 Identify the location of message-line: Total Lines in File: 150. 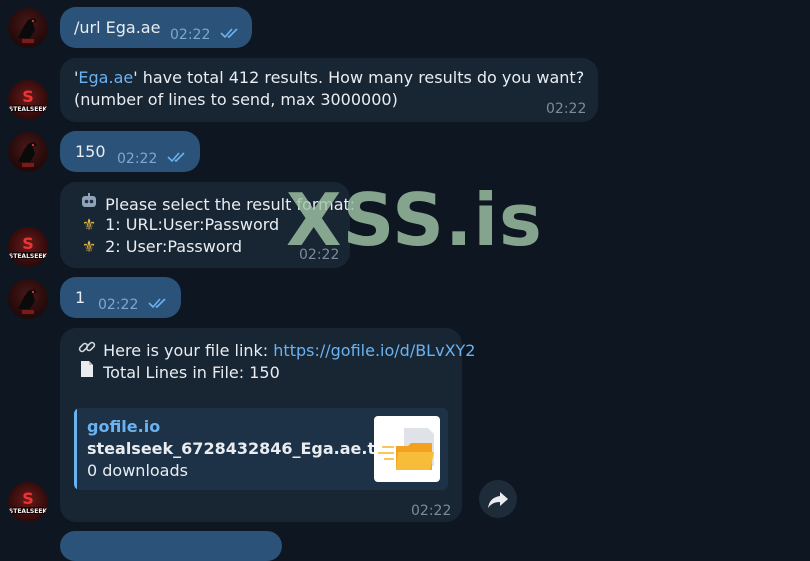
(178, 372).